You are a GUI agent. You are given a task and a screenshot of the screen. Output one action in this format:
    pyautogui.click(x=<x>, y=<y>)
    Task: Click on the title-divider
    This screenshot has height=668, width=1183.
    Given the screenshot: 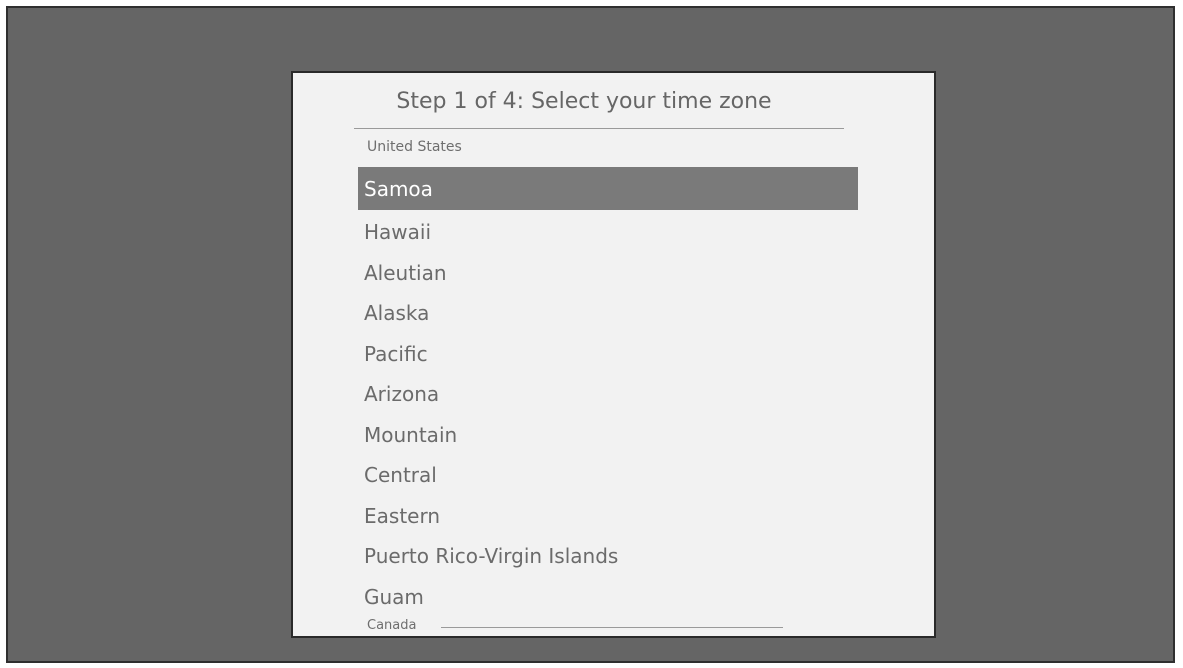 What is the action you would take?
    pyautogui.click(x=599, y=128)
    